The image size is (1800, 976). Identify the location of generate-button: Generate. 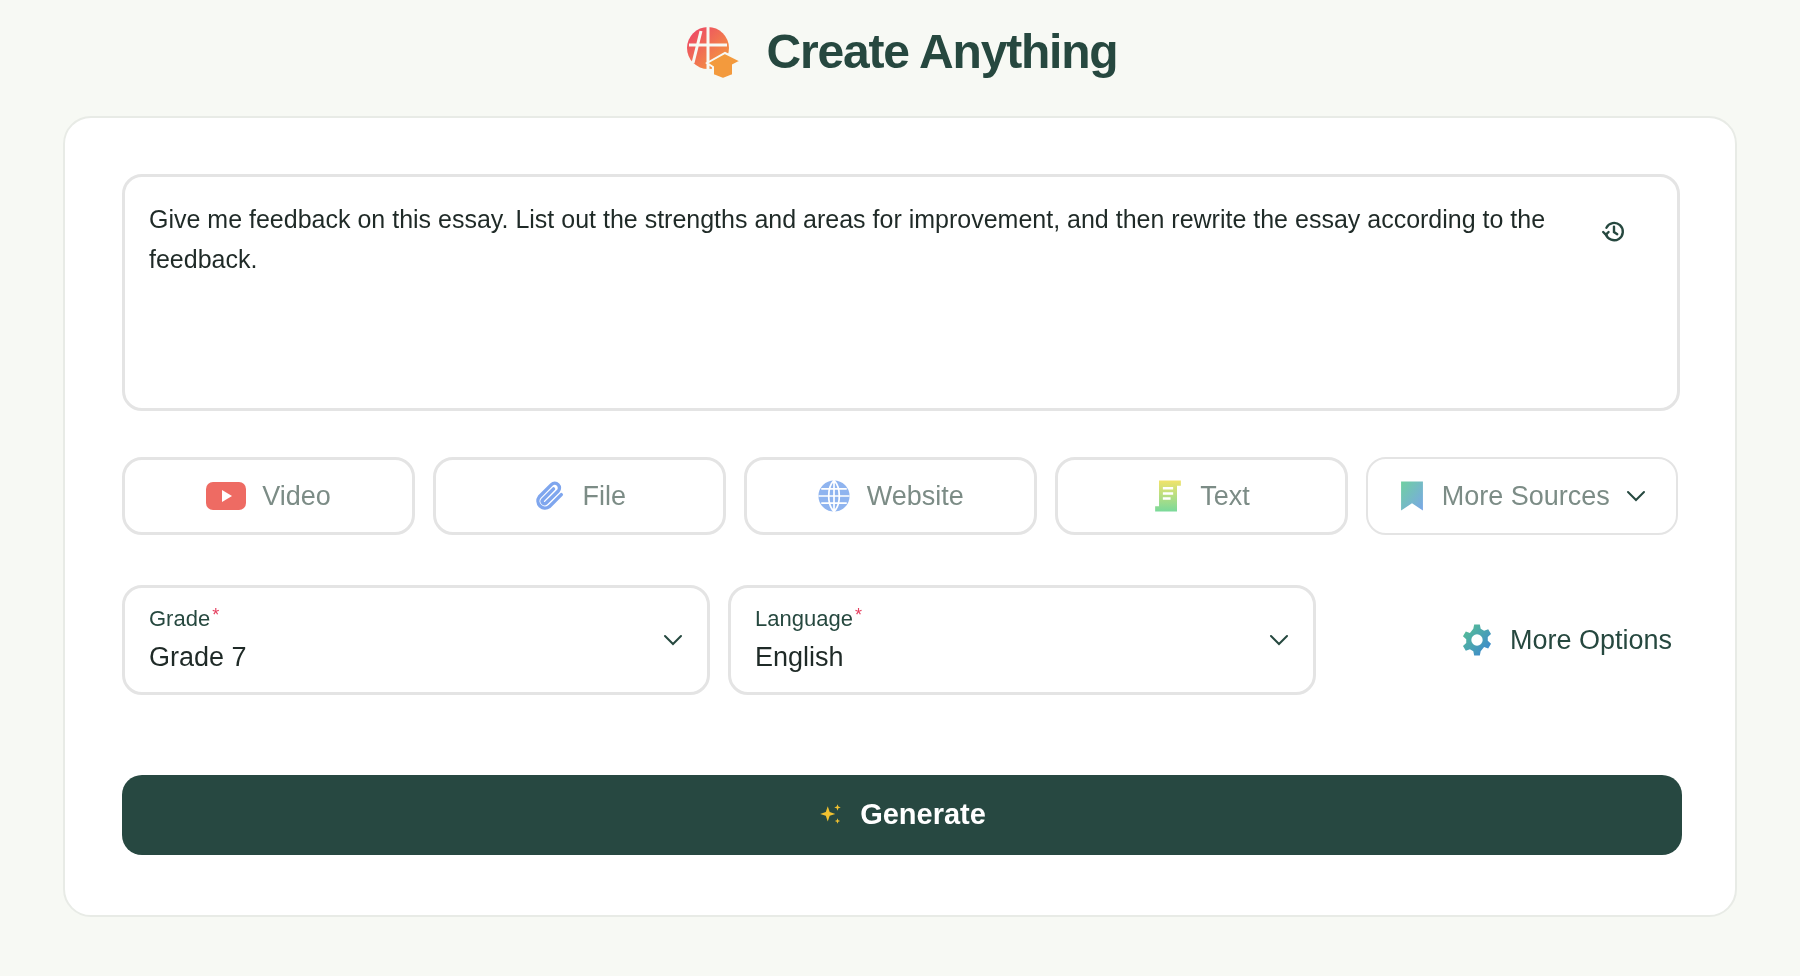
(902, 815).